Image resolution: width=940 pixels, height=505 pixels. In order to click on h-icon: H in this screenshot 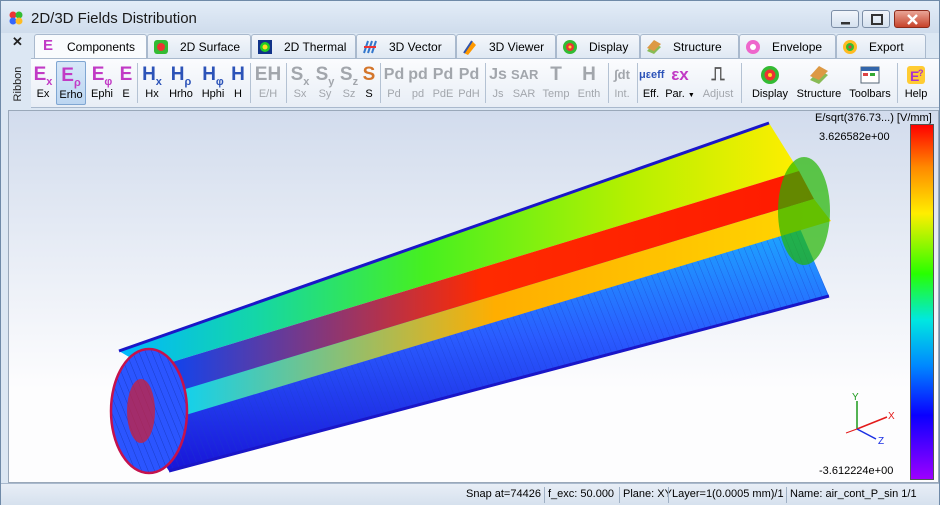, I will do `click(238, 74)`.